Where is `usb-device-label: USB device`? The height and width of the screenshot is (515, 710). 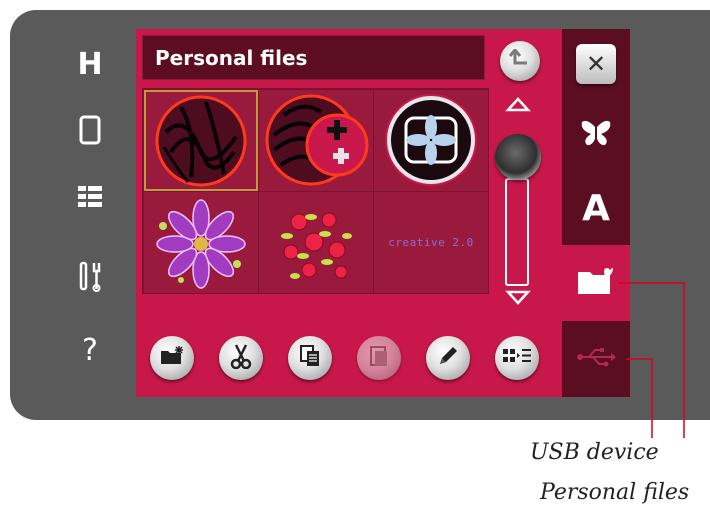
usb-device-label: USB device is located at coordinates (594, 452).